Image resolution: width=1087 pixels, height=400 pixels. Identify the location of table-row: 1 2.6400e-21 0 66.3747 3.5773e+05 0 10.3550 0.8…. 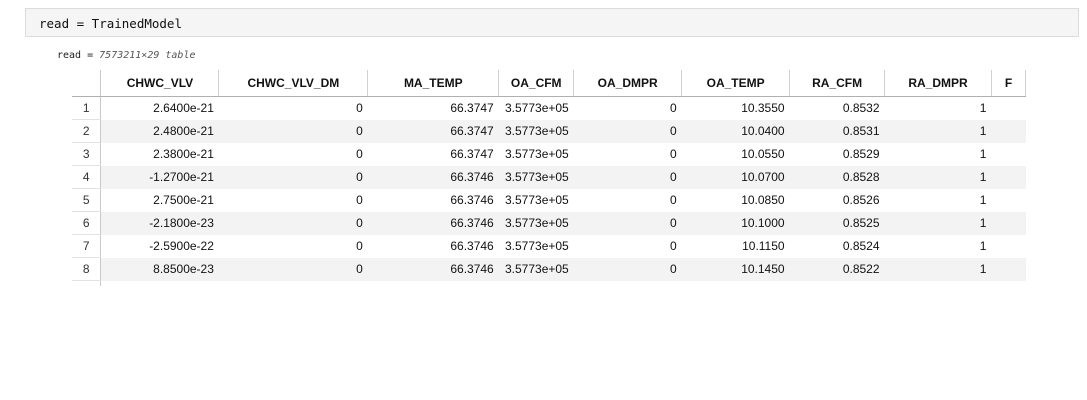
(549, 108).